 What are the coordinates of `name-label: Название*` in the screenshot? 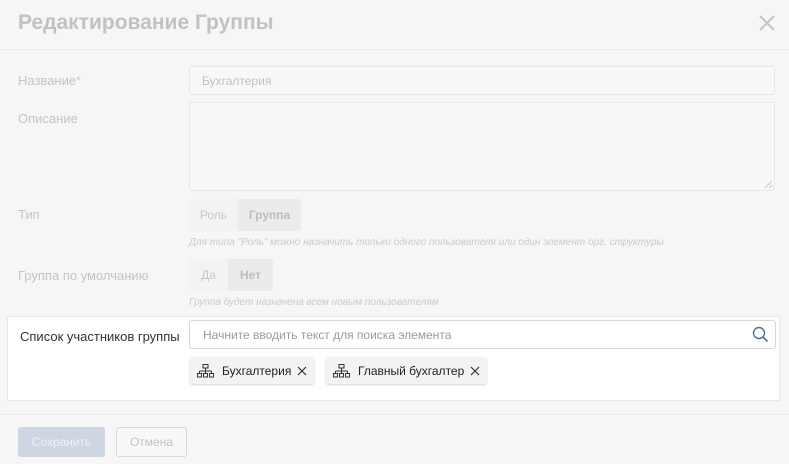 It's located at (50, 80).